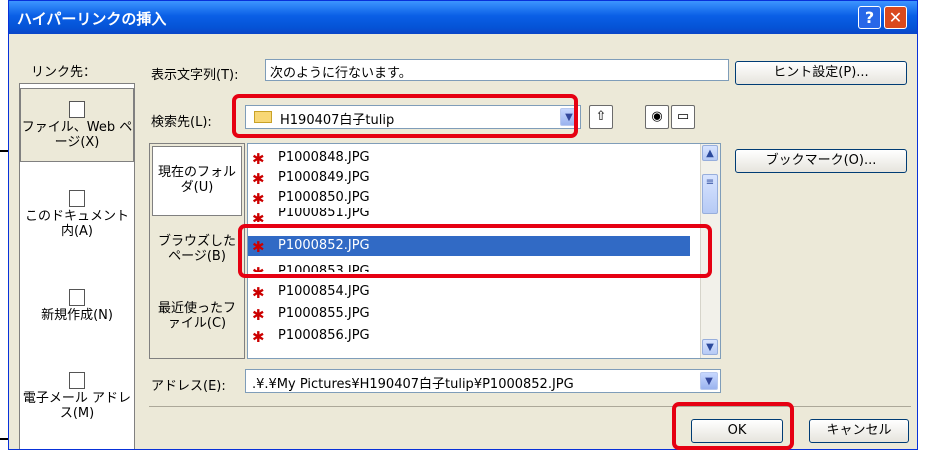 The width and height of the screenshot is (925, 450). I want to click on browse-web-icon: ◉, so click(657, 117).